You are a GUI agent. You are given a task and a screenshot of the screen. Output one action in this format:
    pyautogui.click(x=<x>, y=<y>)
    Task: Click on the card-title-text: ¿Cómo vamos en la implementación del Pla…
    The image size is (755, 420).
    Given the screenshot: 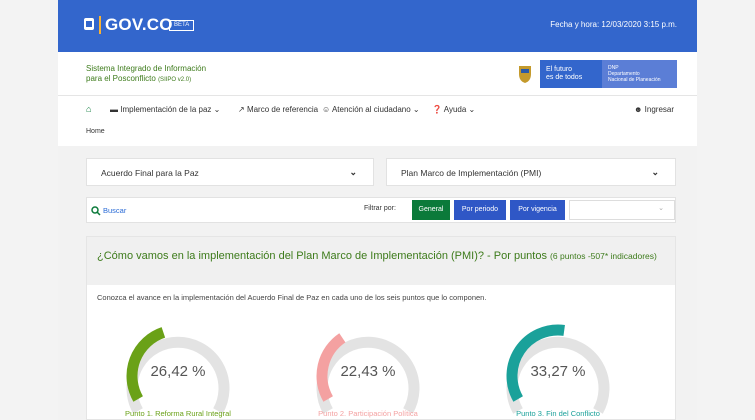 What is the action you would take?
    pyautogui.click(x=322, y=256)
    